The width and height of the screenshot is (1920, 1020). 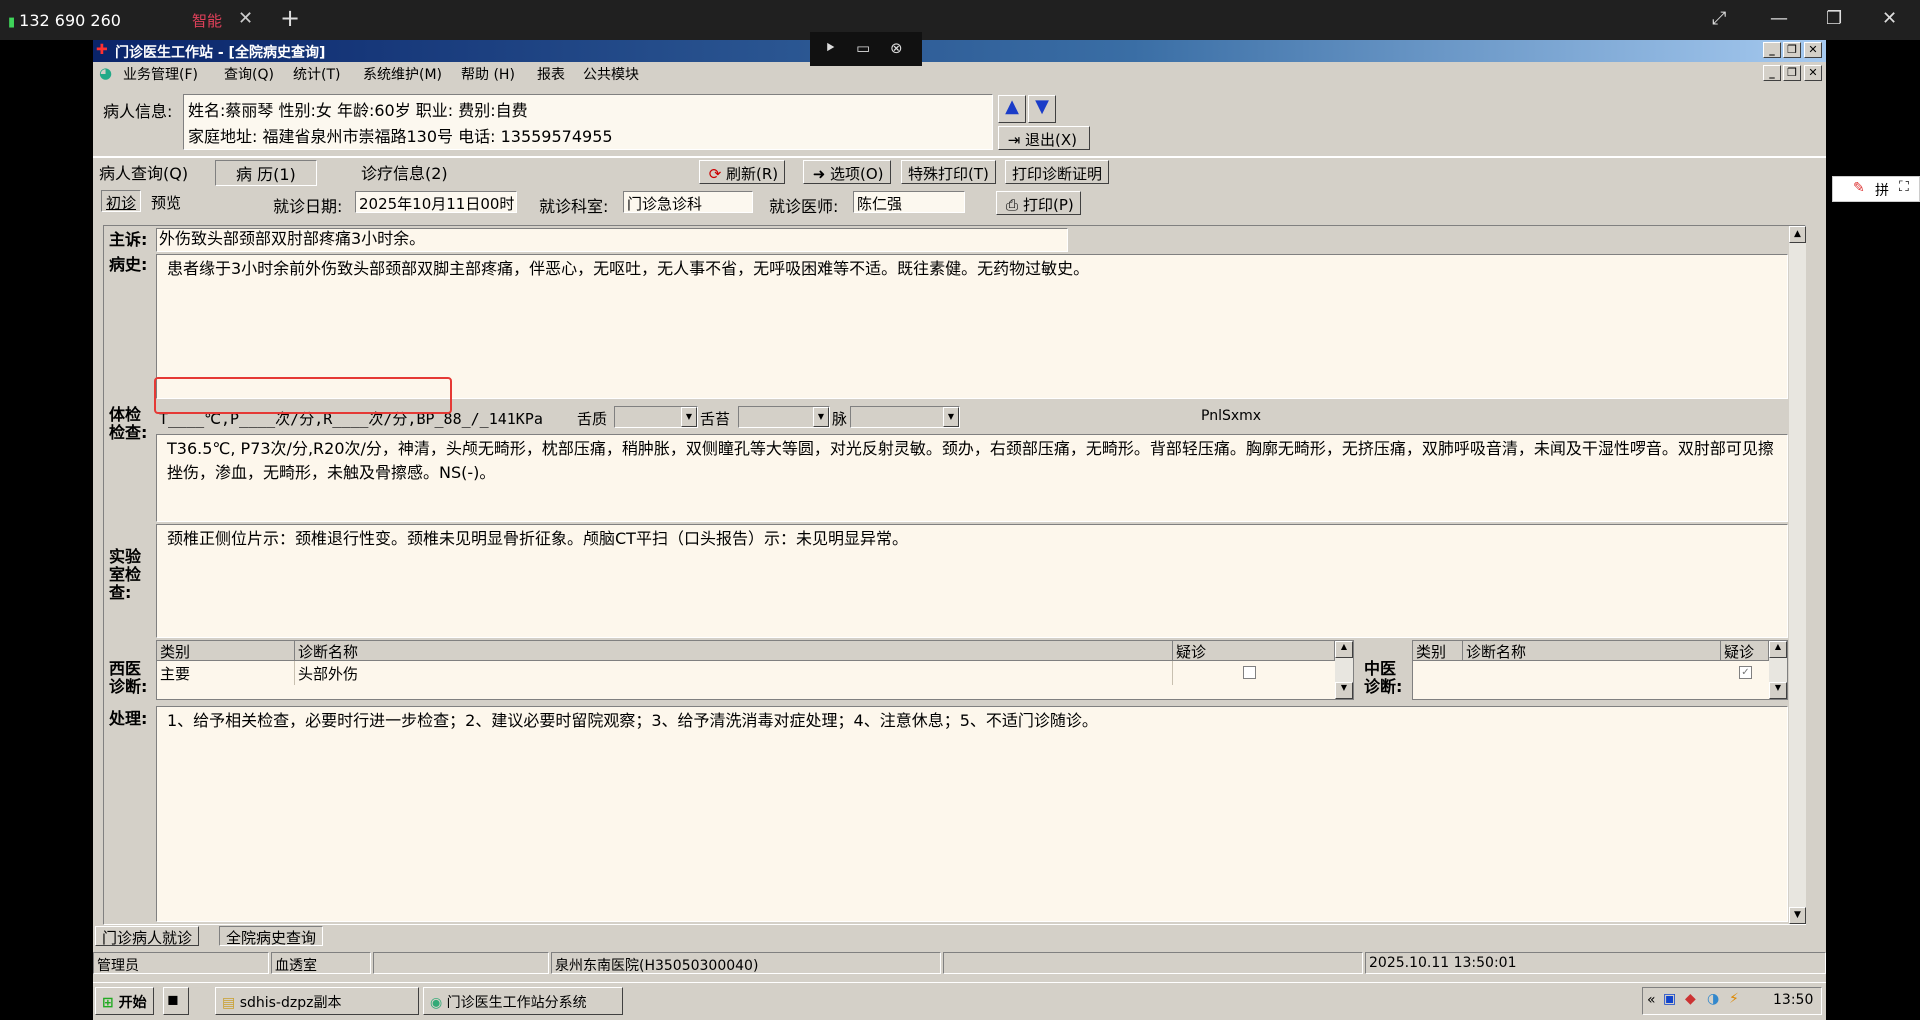 What do you see at coordinates (1044, 138) in the screenshot?
I see `exit-button: ⇥ 退出(X)` at bounding box center [1044, 138].